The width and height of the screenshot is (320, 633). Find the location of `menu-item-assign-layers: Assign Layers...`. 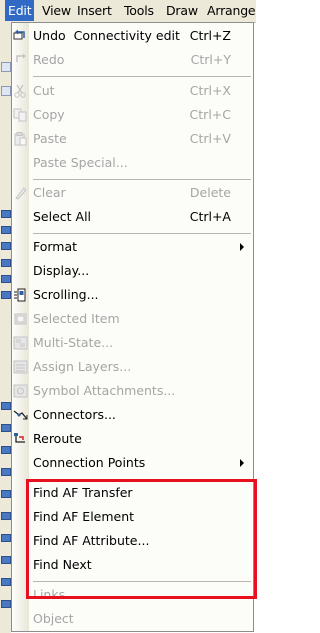

menu-item-assign-layers: Assign Layers... is located at coordinates (132, 367).